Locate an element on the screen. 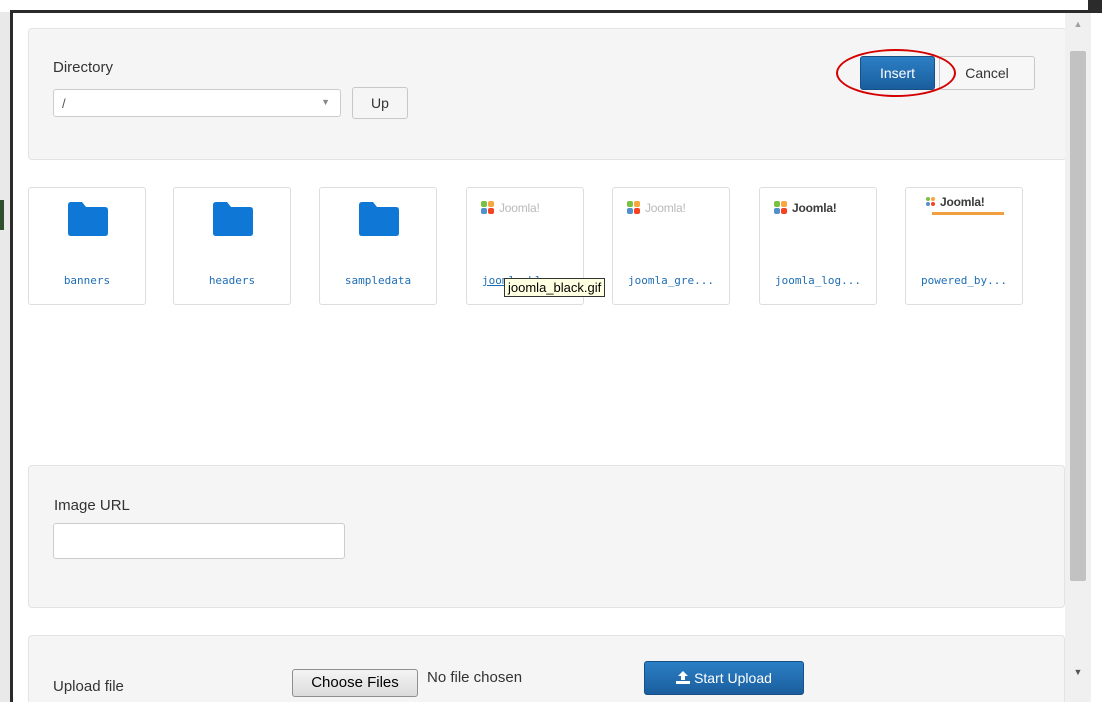  folder-item-sampledata: sampledata is located at coordinates (378, 246).